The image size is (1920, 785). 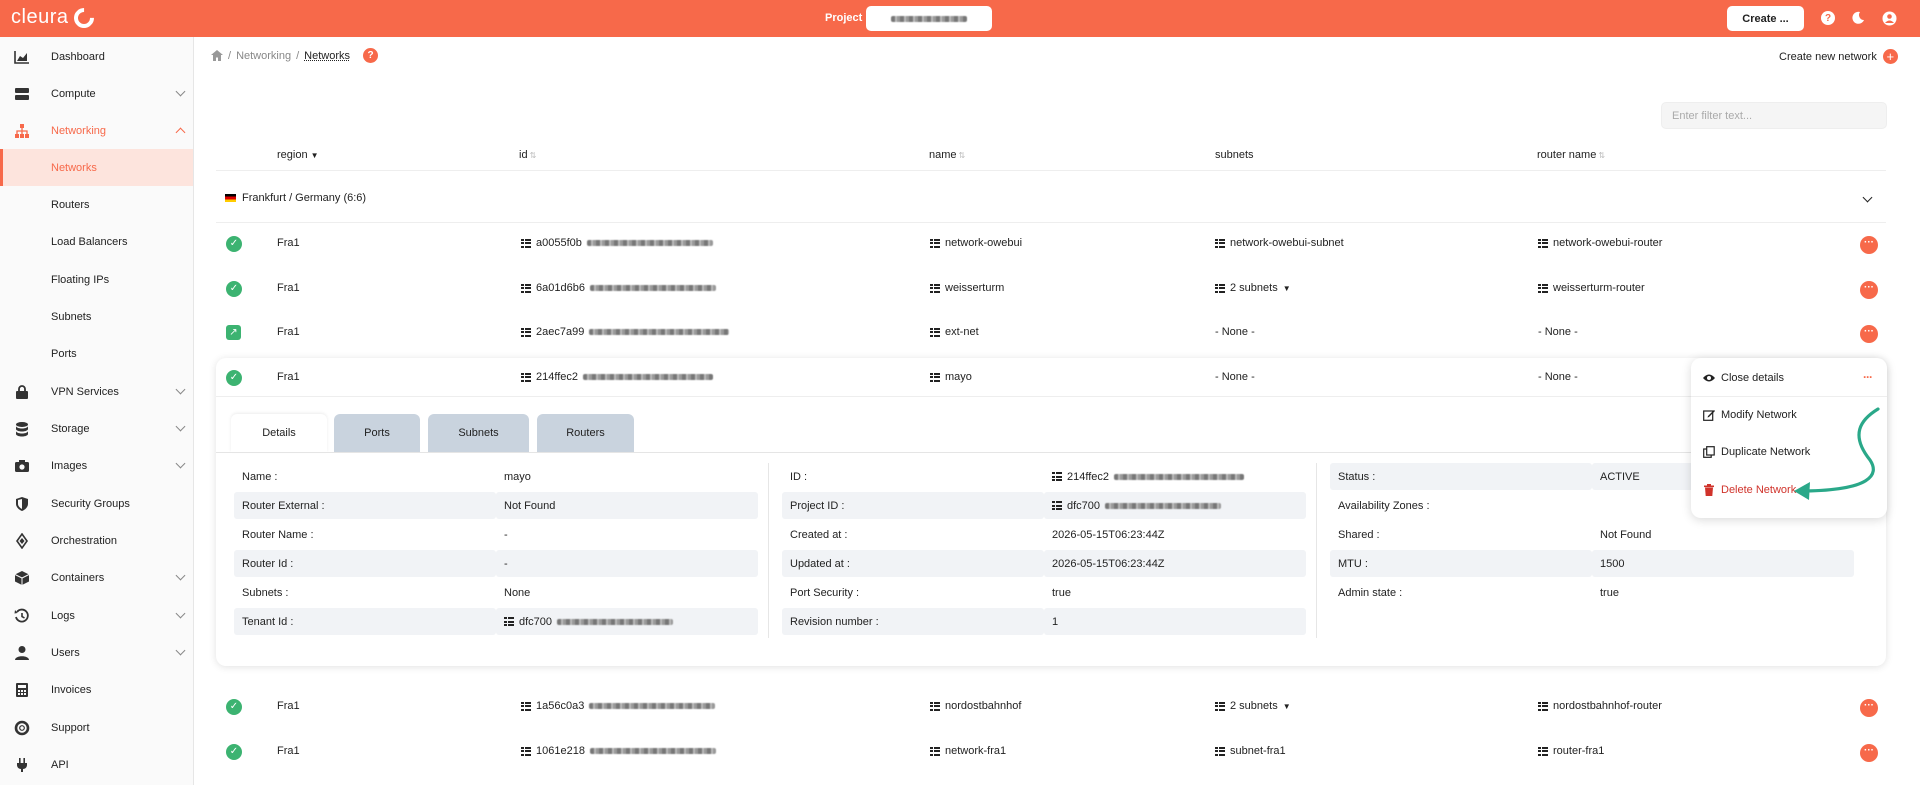 I want to click on create-network-button: Create new network +, so click(x=1838, y=56).